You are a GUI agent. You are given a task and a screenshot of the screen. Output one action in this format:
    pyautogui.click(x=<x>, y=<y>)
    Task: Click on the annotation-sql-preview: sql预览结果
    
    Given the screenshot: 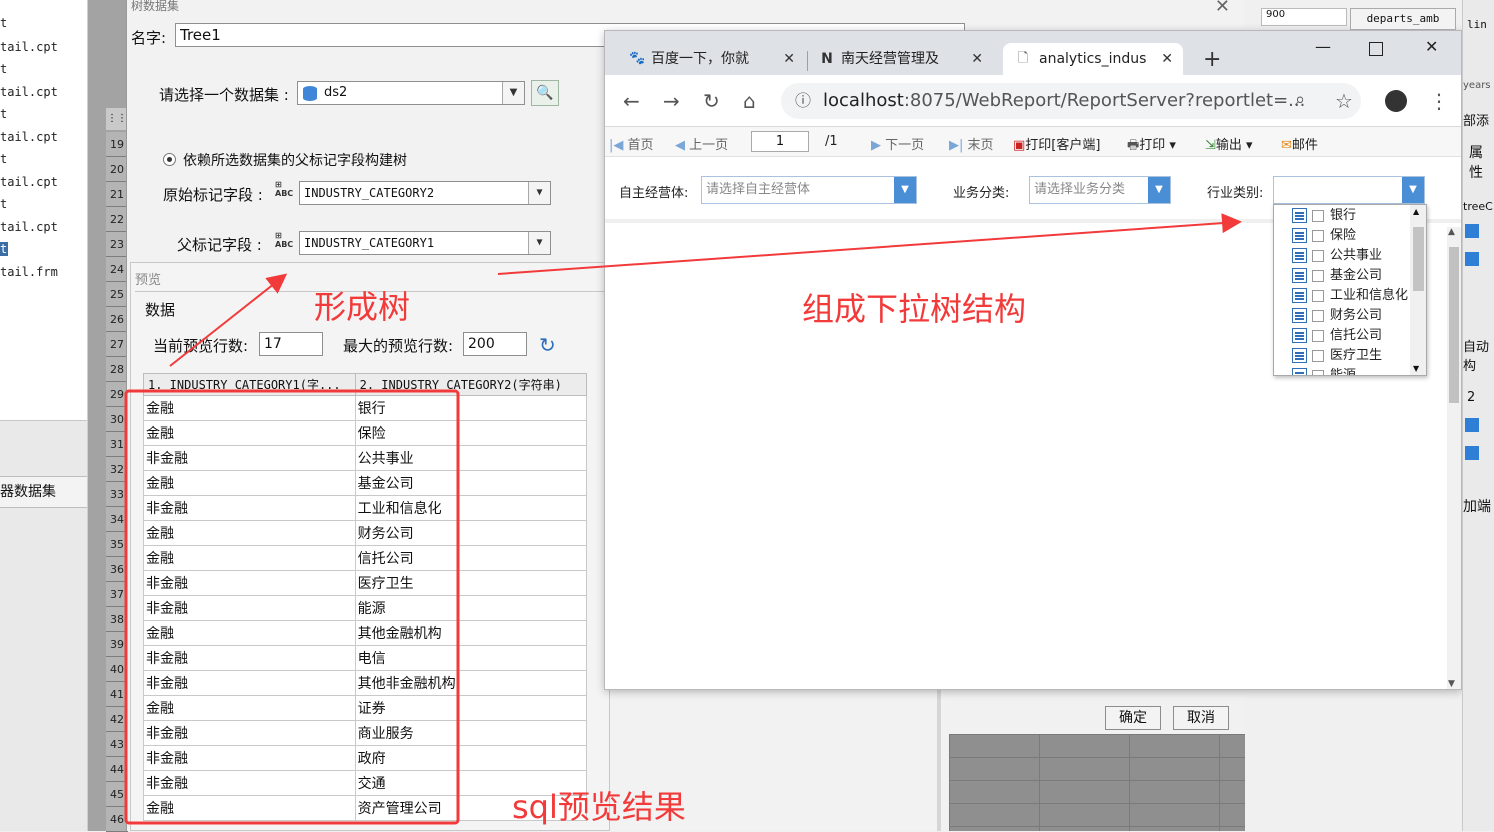 What is the action you would take?
    pyautogui.click(x=599, y=807)
    